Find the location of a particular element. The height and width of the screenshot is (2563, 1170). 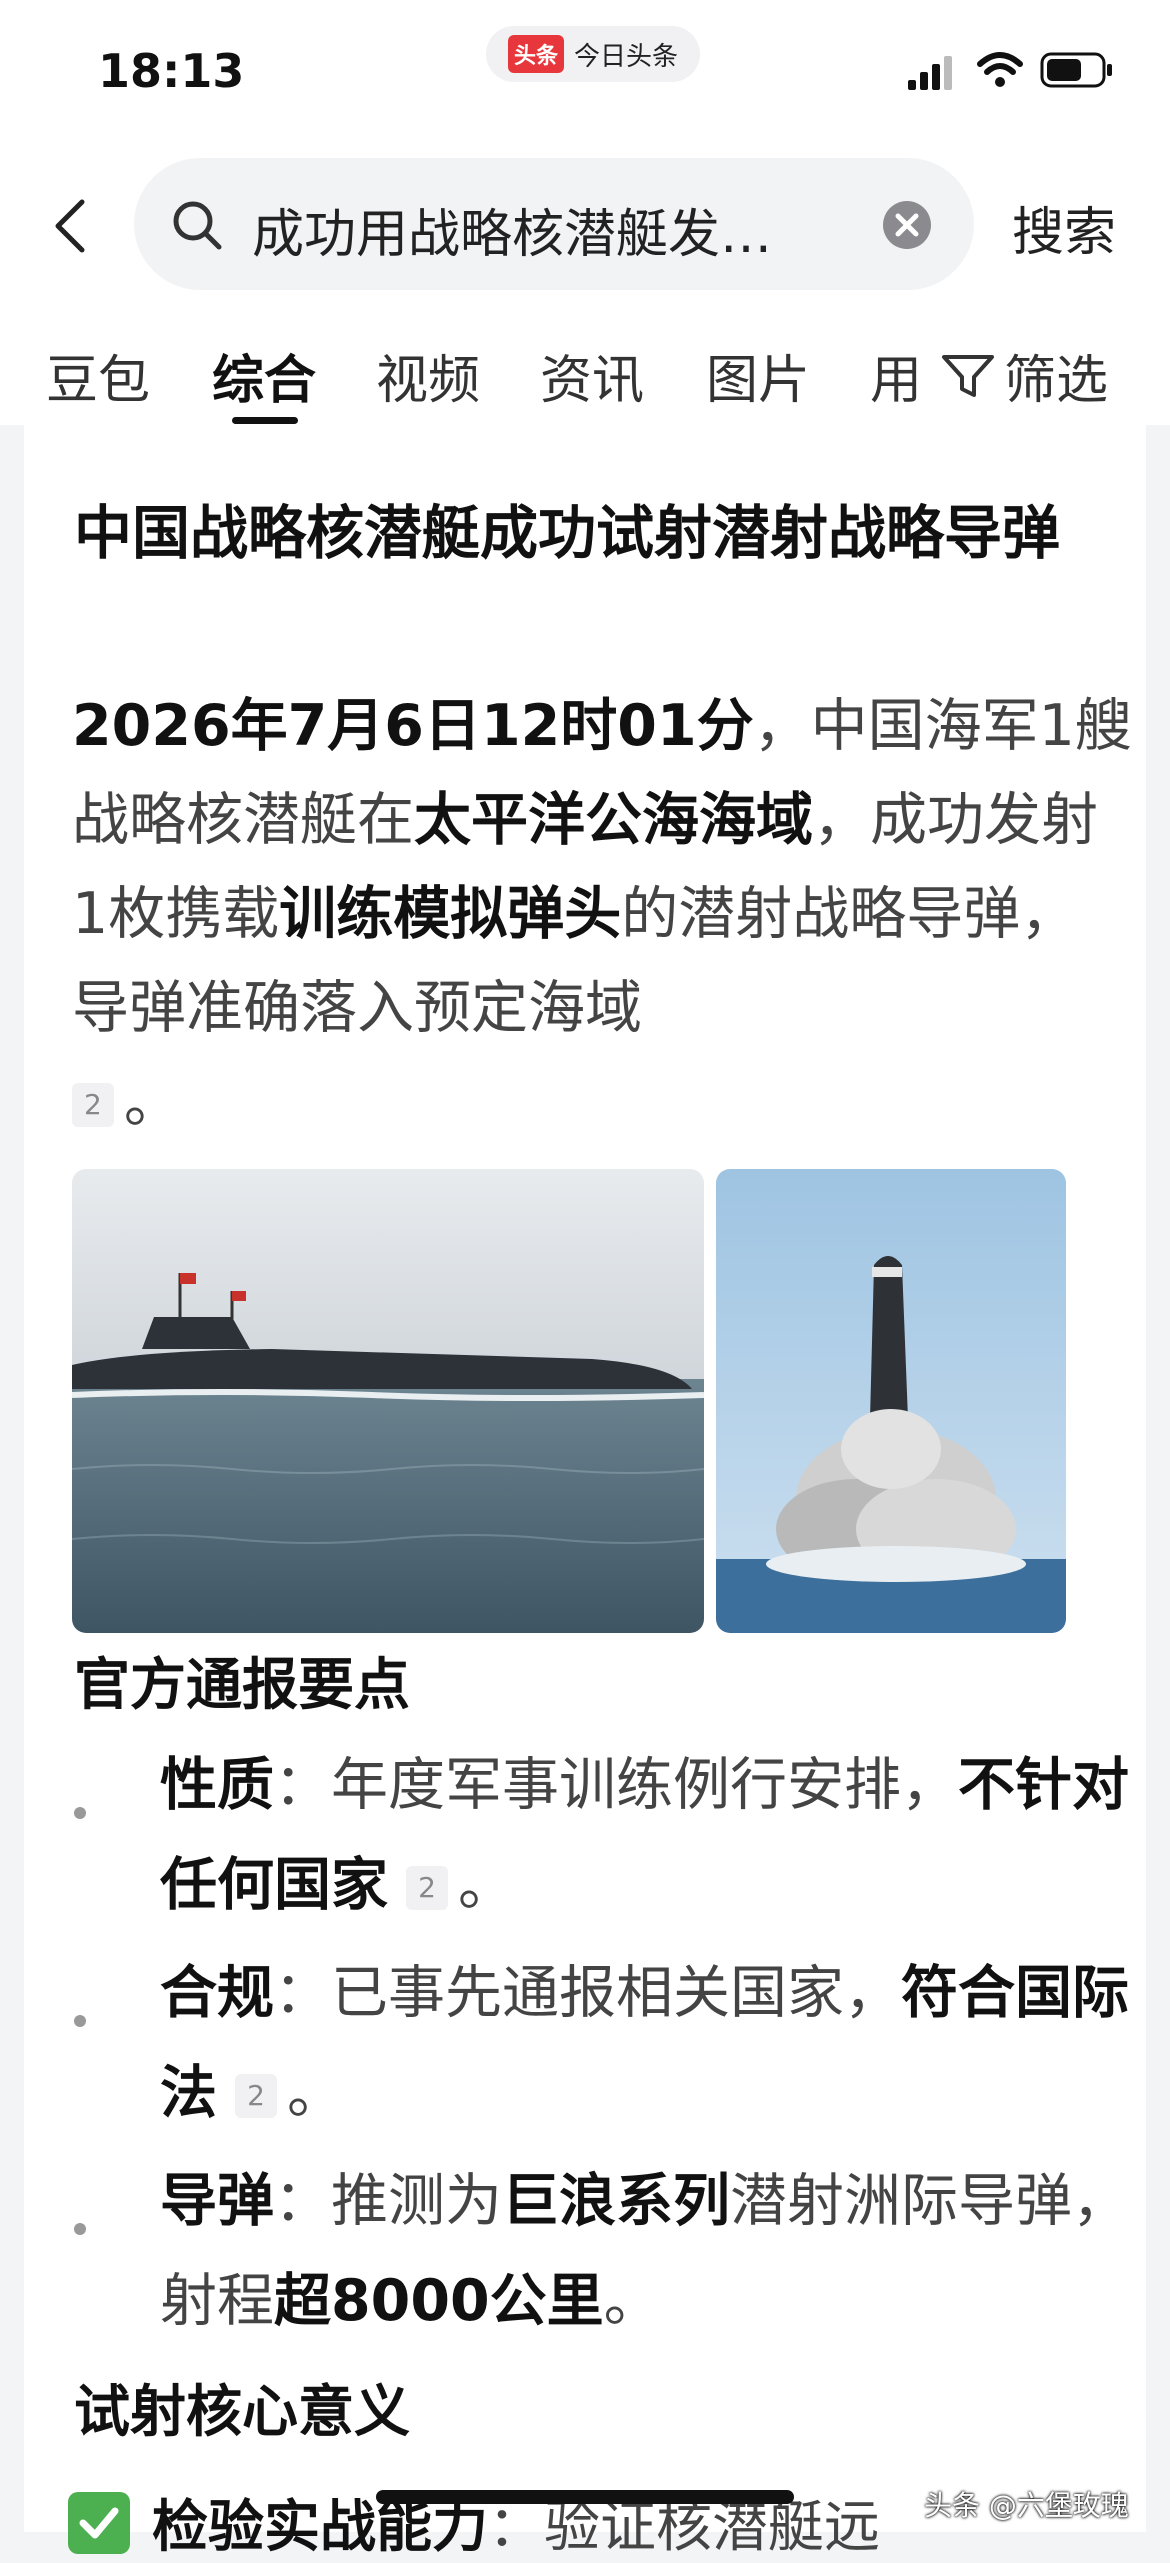

status-bar: 18:13 头条 今日头条 is located at coordinates (585, 75).